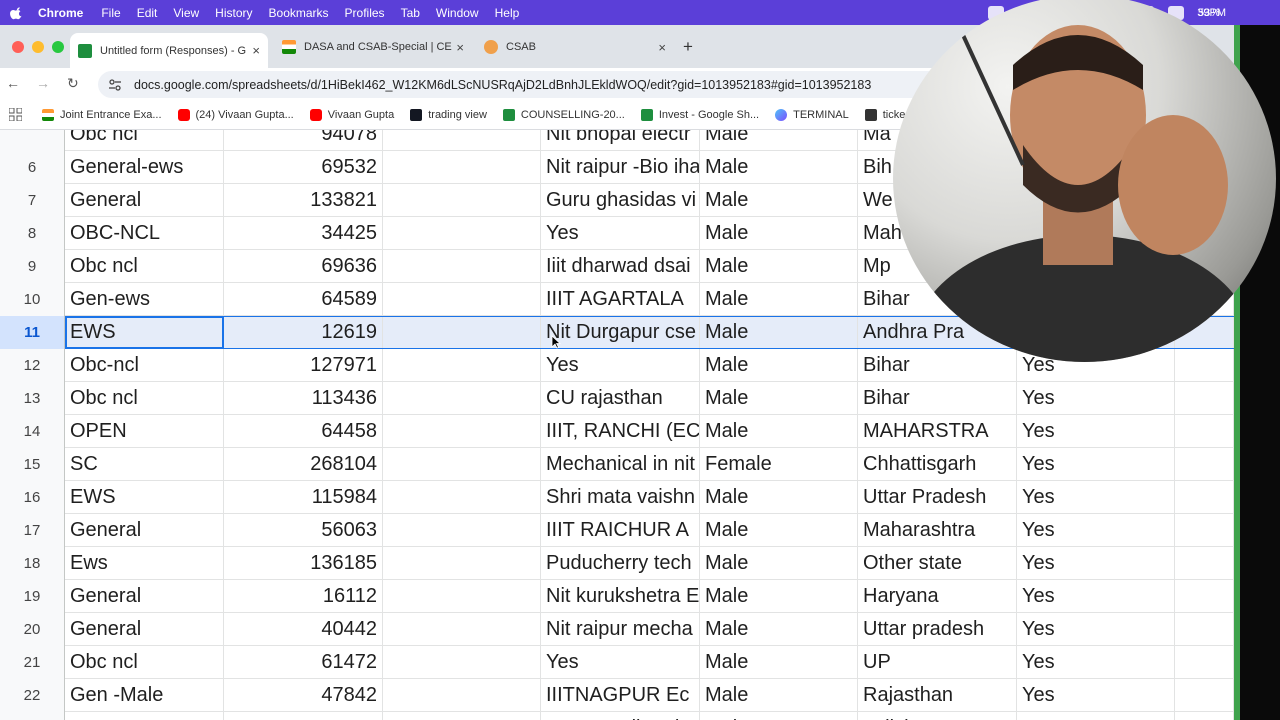 This screenshot has height=720, width=1280. What do you see at coordinates (115, 85) in the screenshot?
I see `site-settings-icon` at bounding box center [115, 85].